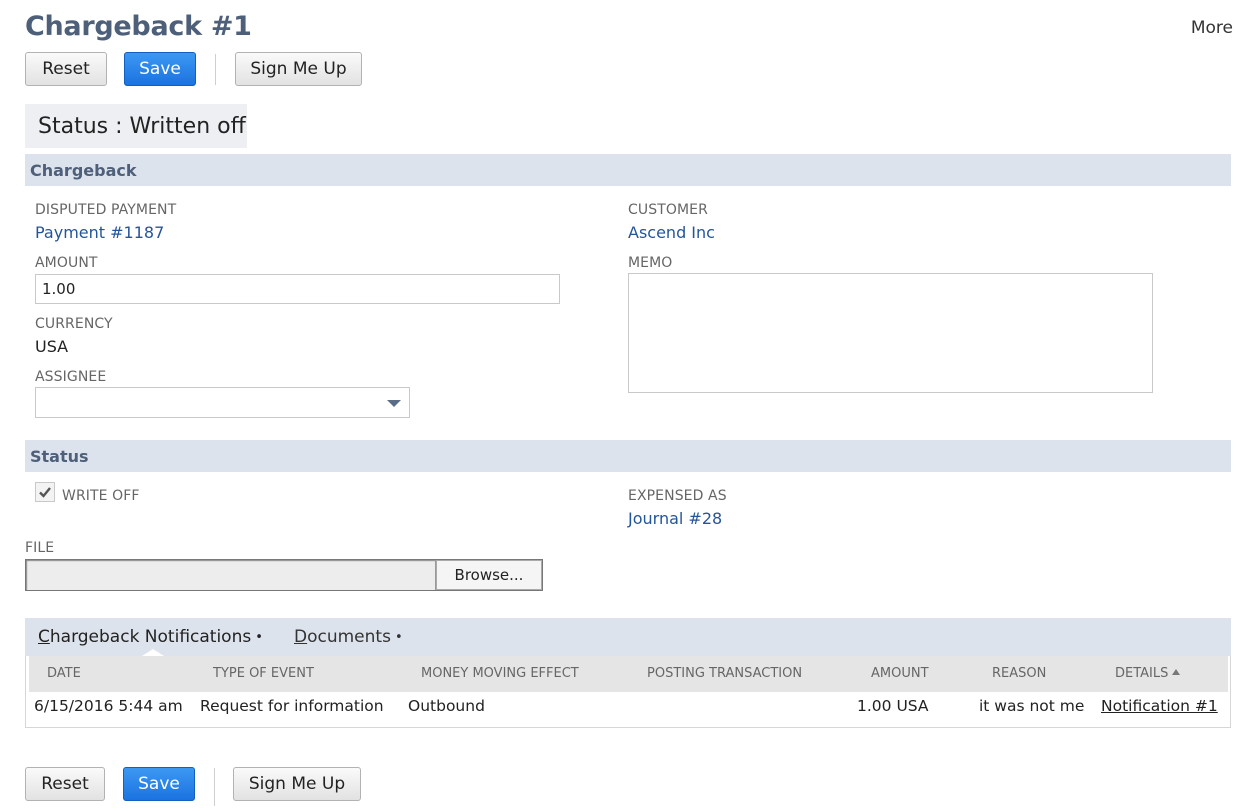  What do you see at coordinates (675, 518) in the screenshot?
I see `expensed-as-link: Journal #28` at bounding box center [675, 518].